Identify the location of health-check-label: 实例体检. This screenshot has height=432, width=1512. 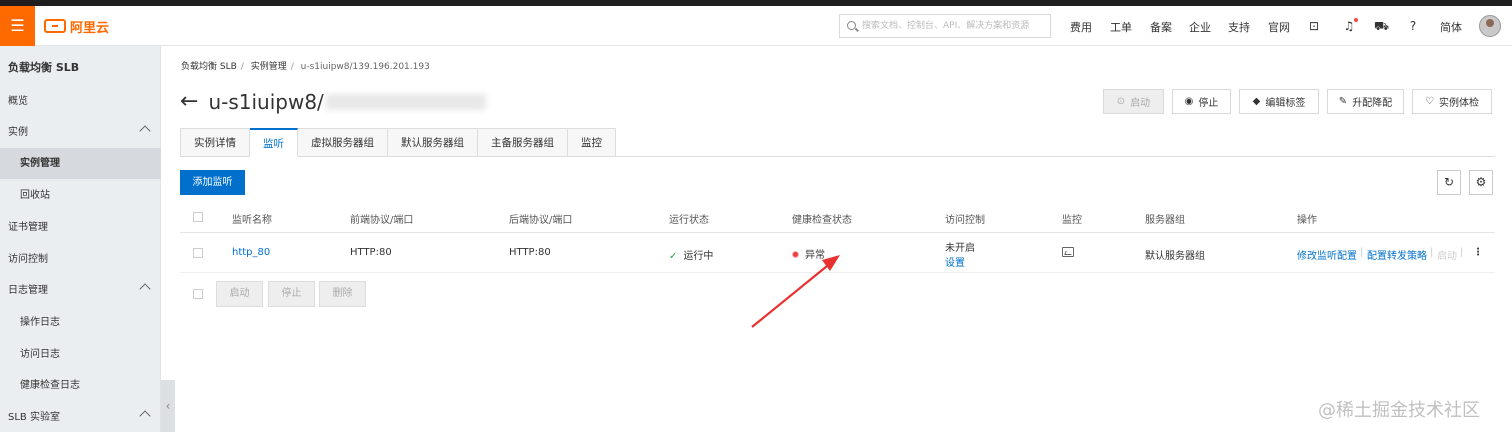
(1458, 103).